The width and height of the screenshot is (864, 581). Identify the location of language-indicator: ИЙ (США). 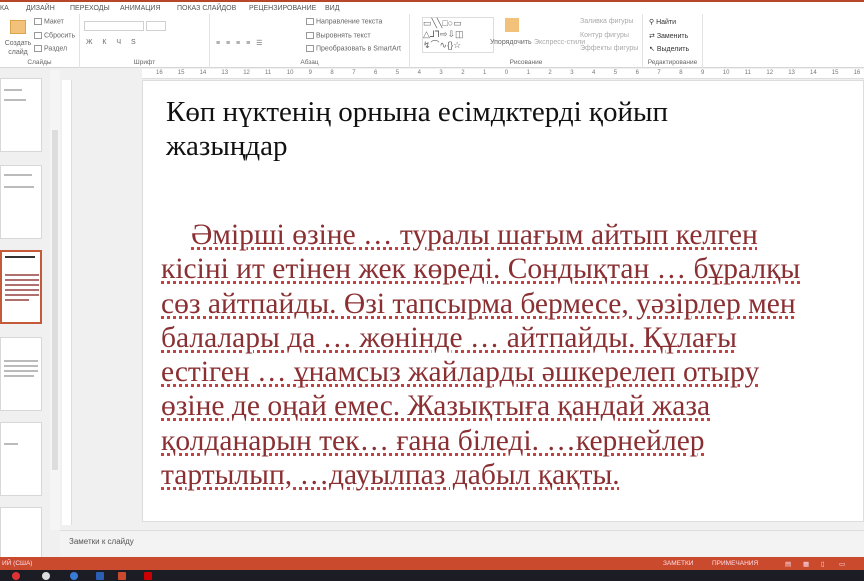
(17, 563).